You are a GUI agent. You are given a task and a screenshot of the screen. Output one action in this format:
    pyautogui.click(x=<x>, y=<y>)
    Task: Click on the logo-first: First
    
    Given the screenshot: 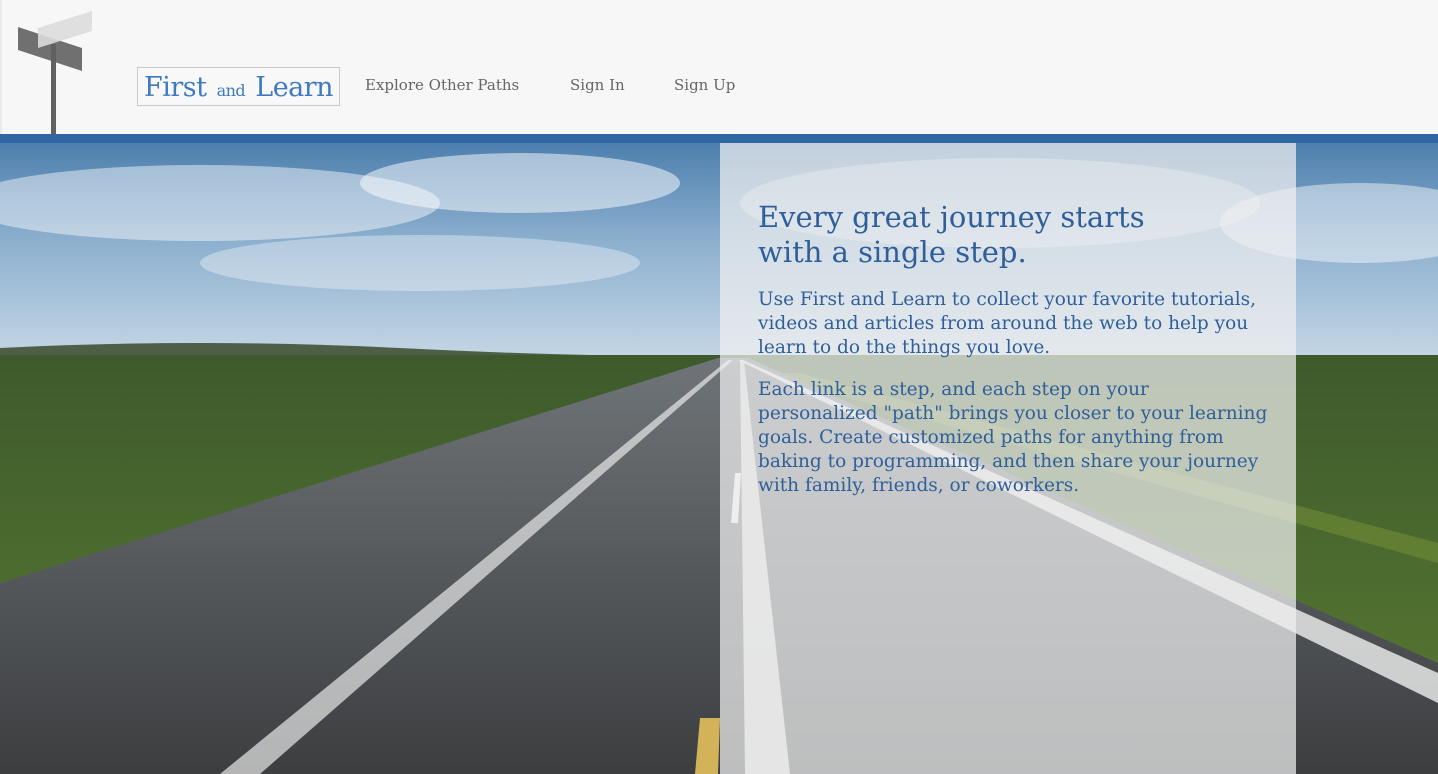 What is the action you would take?
    pyautogui.click(x=175, y=87)
    